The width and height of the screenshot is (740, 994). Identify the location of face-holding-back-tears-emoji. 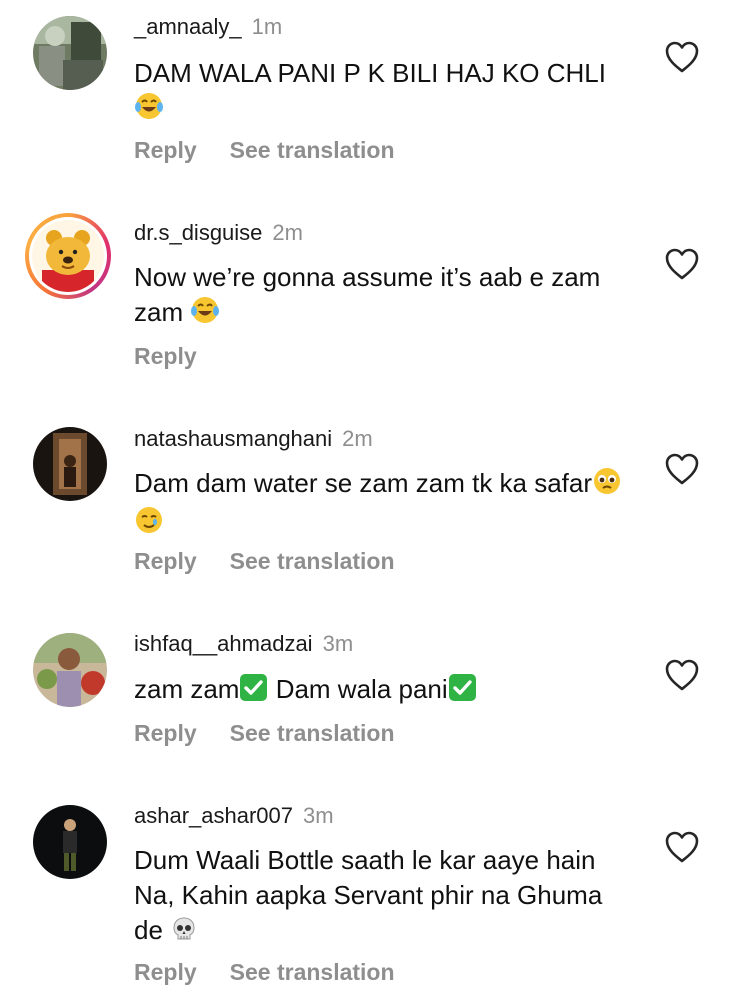
(607, 485).